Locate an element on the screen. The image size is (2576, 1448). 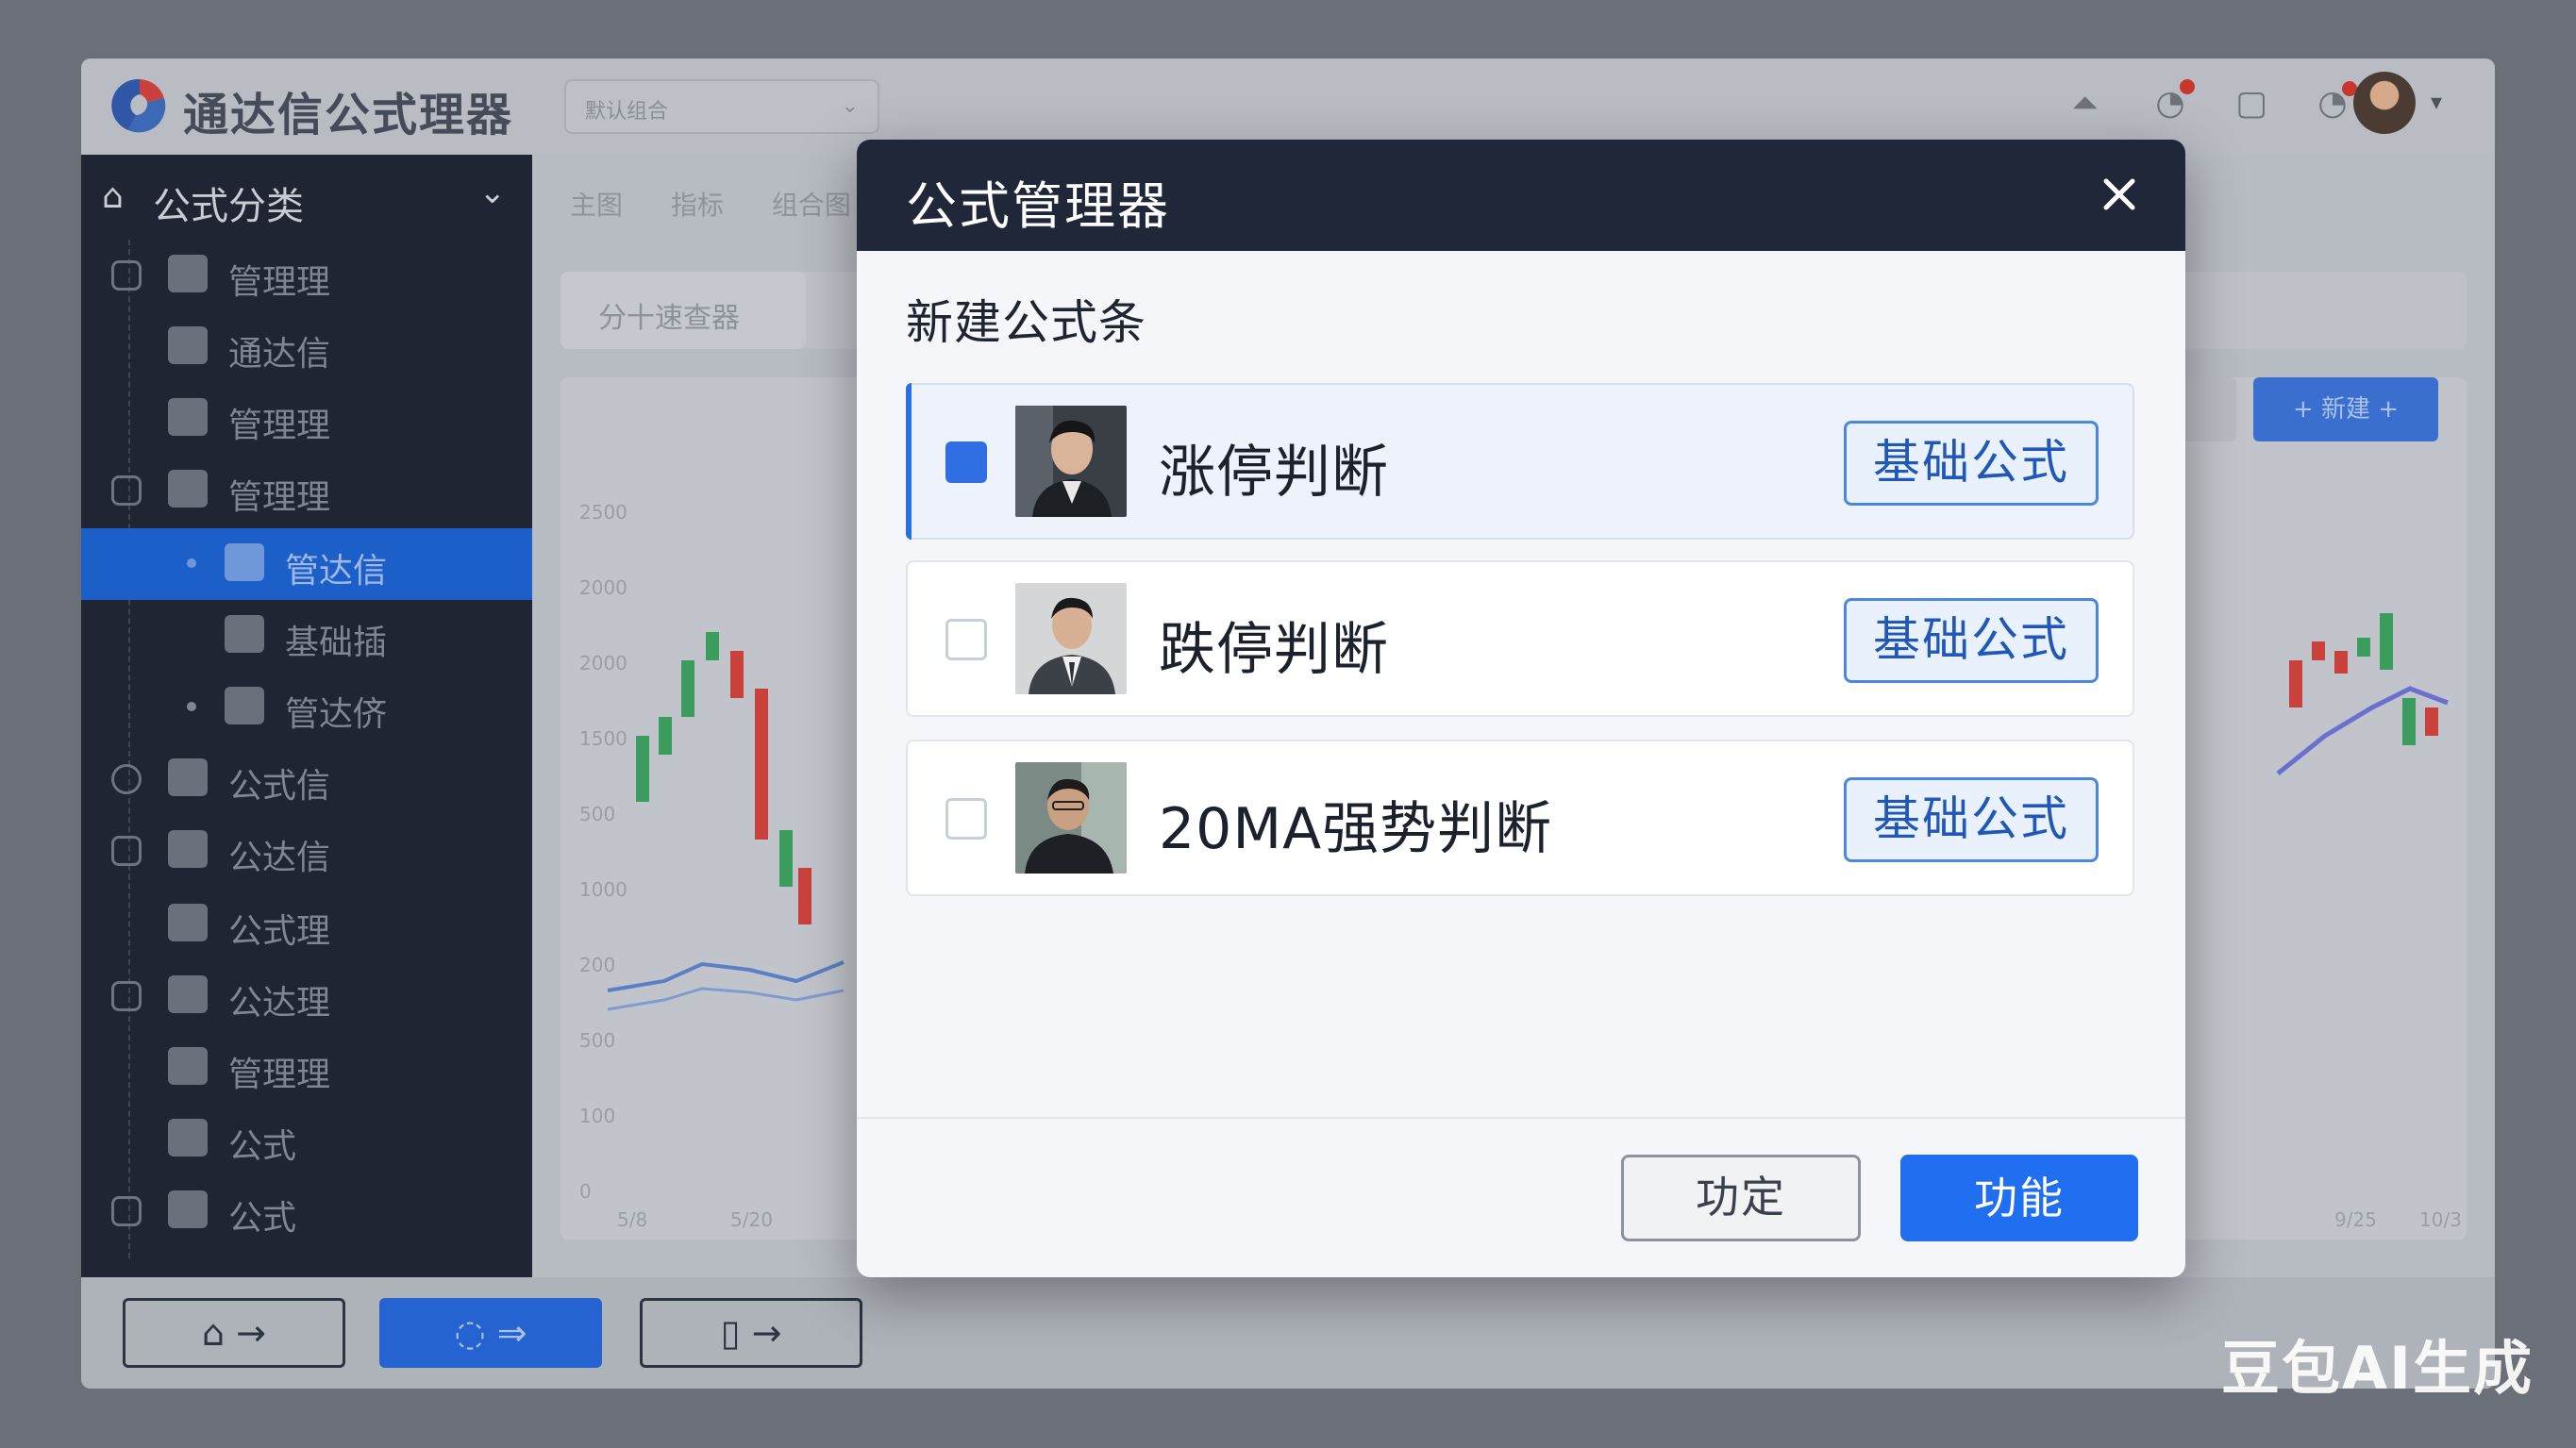
app-title: 通达信公式理器 is located at coordinates (348, 115).